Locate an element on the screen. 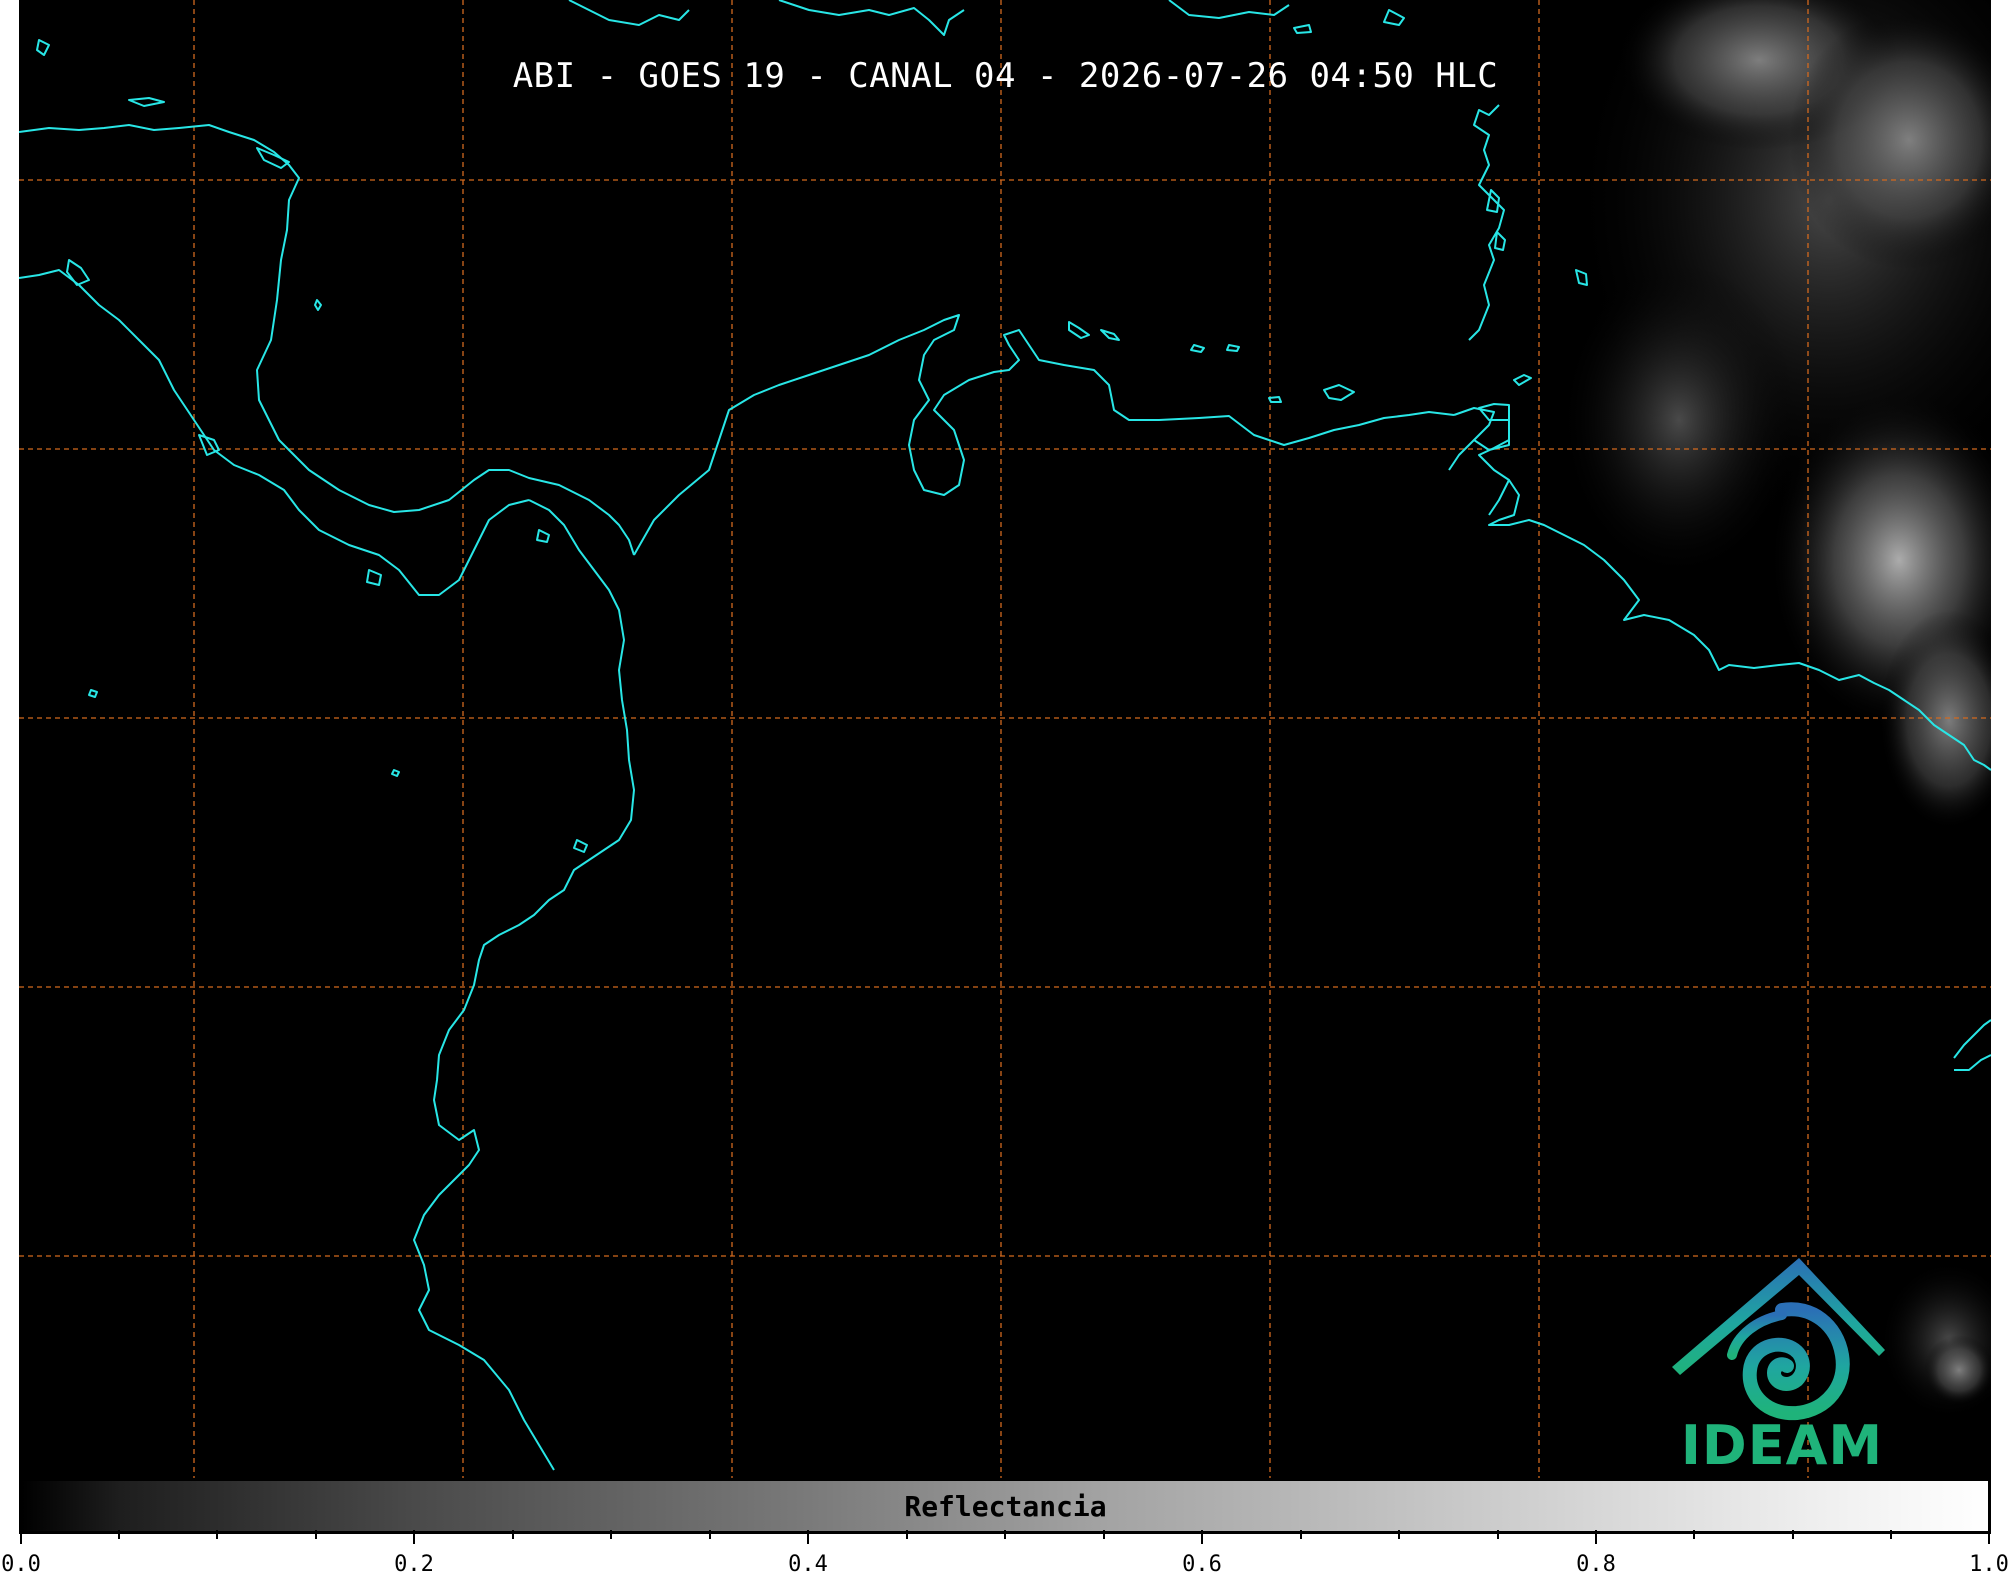  colorbar-tick-label: 0.4 is located at coordinates (808, 1564).